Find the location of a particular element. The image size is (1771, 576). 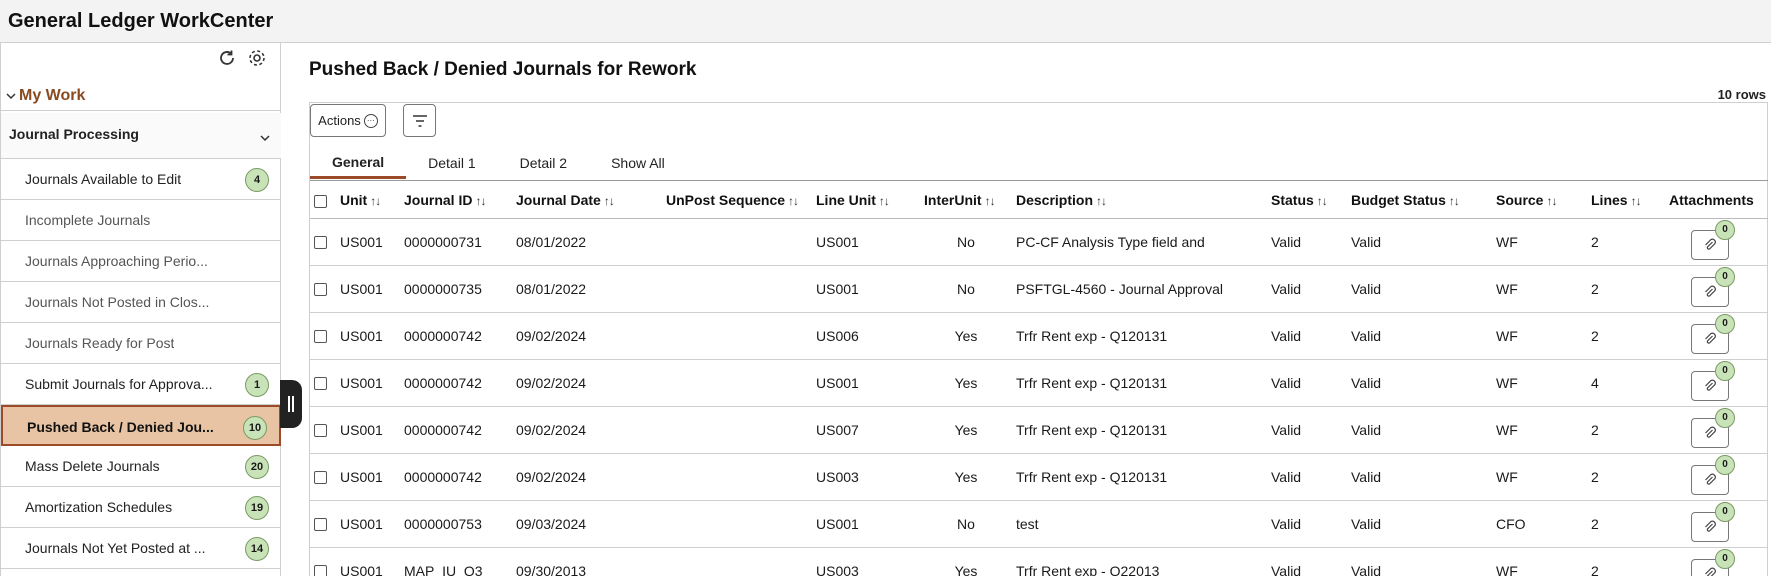

column-header-journal-date: Journal Date ↑↓ is located at coordinates (587, 201).